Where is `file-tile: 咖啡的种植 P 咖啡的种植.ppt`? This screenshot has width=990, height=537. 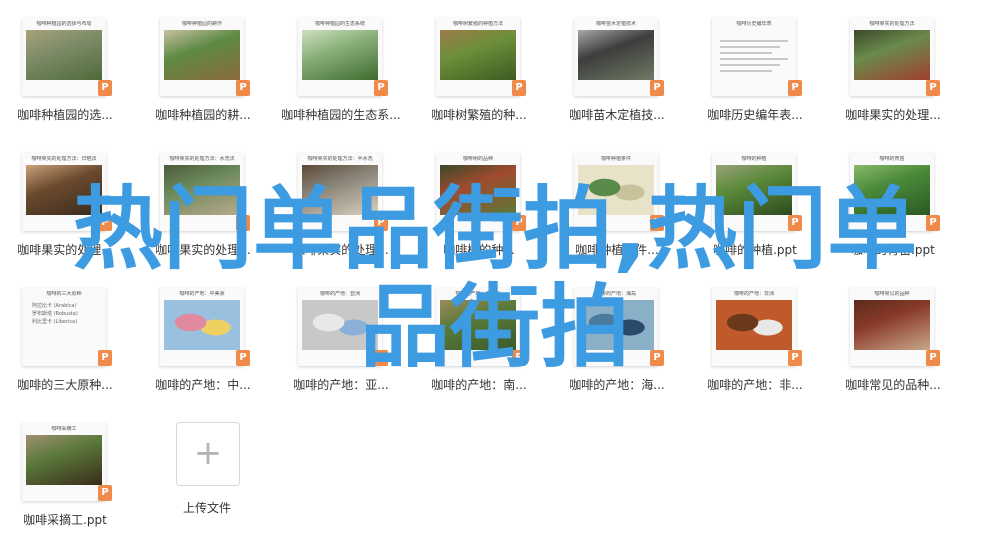 file-tile: 咖啡的种植 P 咖啡的种植.ppt is located at coordinates (755, 205).